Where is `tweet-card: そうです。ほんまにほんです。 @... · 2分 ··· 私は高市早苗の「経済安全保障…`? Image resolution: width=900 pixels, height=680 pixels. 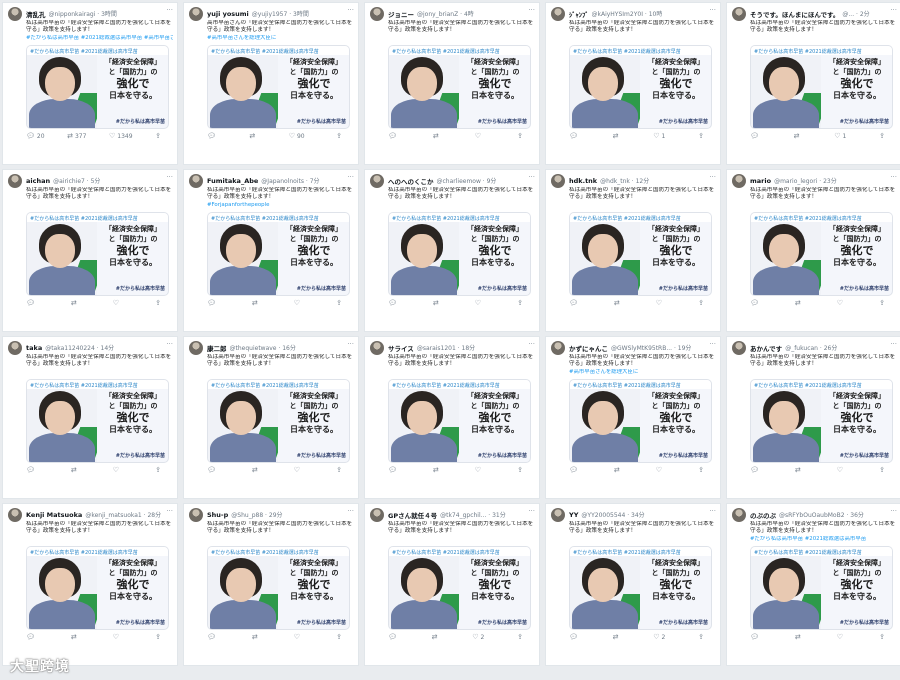 tweet-card: そうです。ほんまにほんです。 @... · 2分 ··· 私は高市早苗の「経済安全保障… is located at coordinates (813, 83).